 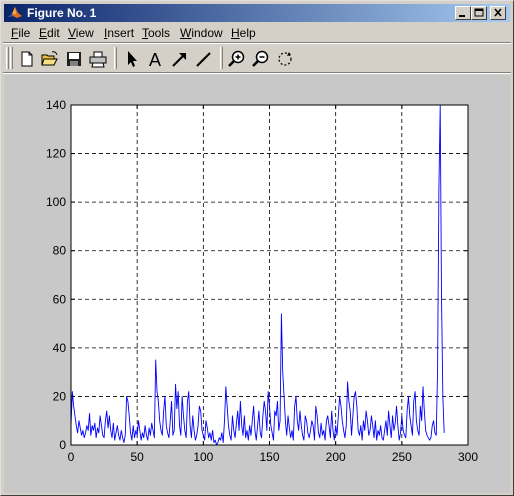 I want to click on new-file-button, so click(x=27, y=59).